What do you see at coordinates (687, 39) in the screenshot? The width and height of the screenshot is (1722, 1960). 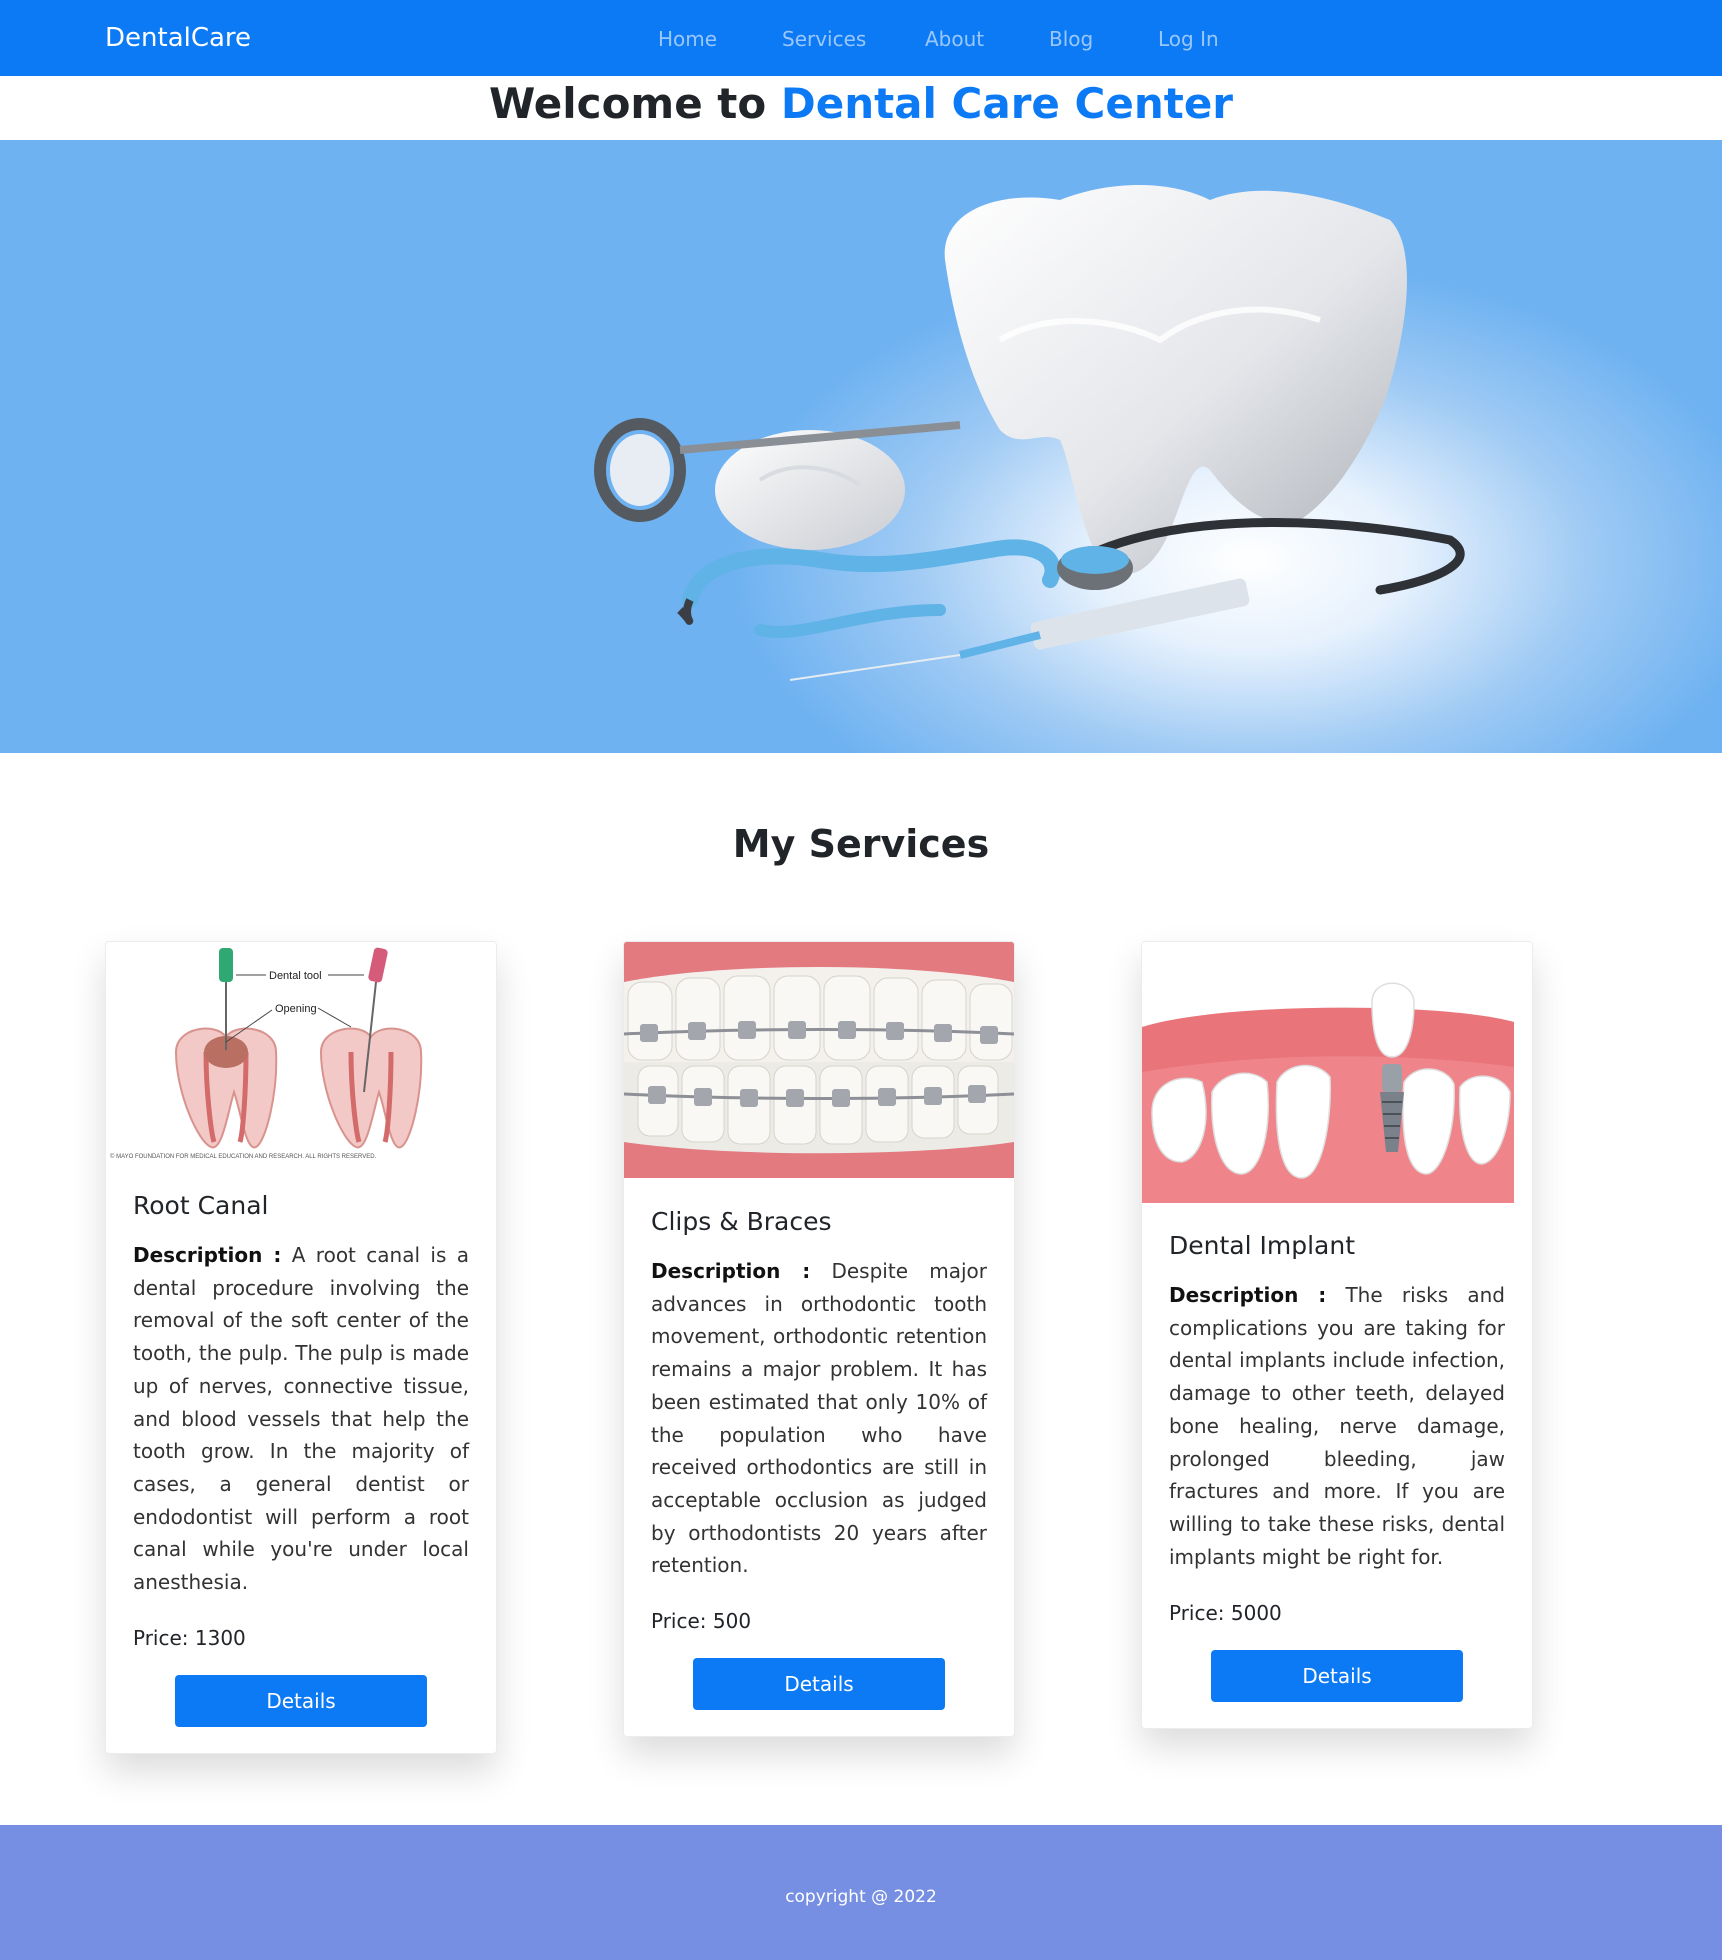 I see `nav-link-home: Home` at bounding box center [687, 39].